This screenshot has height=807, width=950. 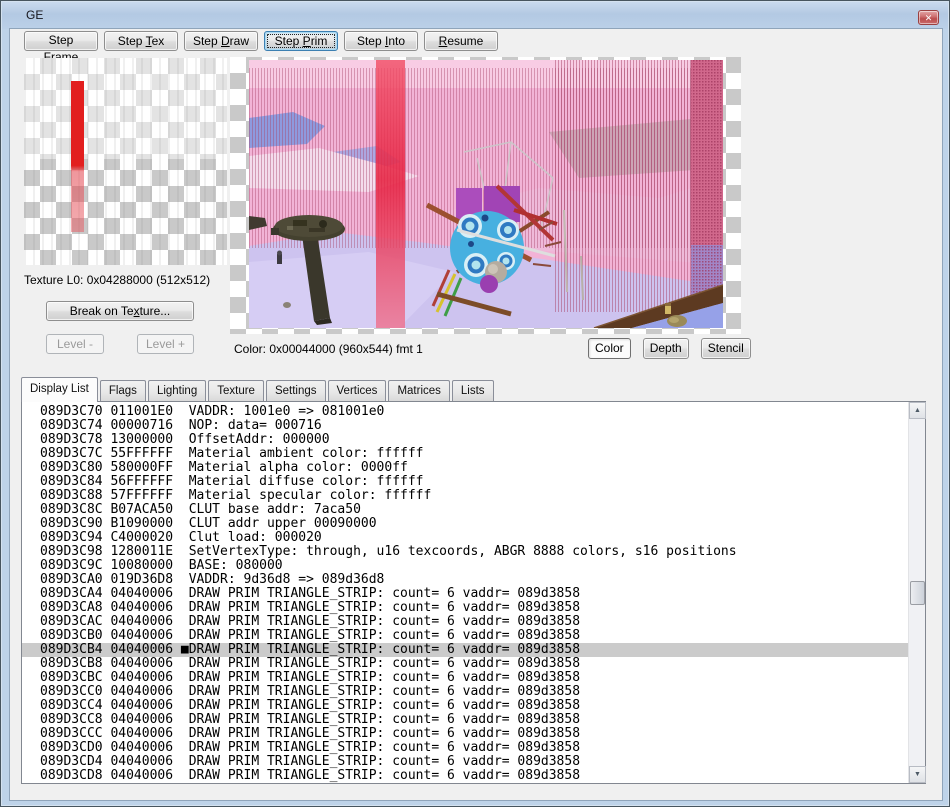 I want to click on red-bar, so click(x=390, y=194).